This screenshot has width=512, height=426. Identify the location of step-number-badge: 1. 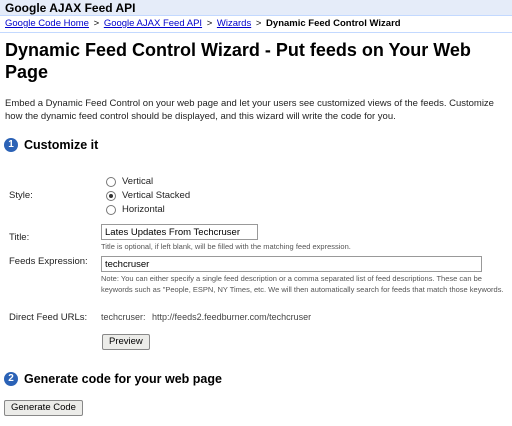
(11, 145).